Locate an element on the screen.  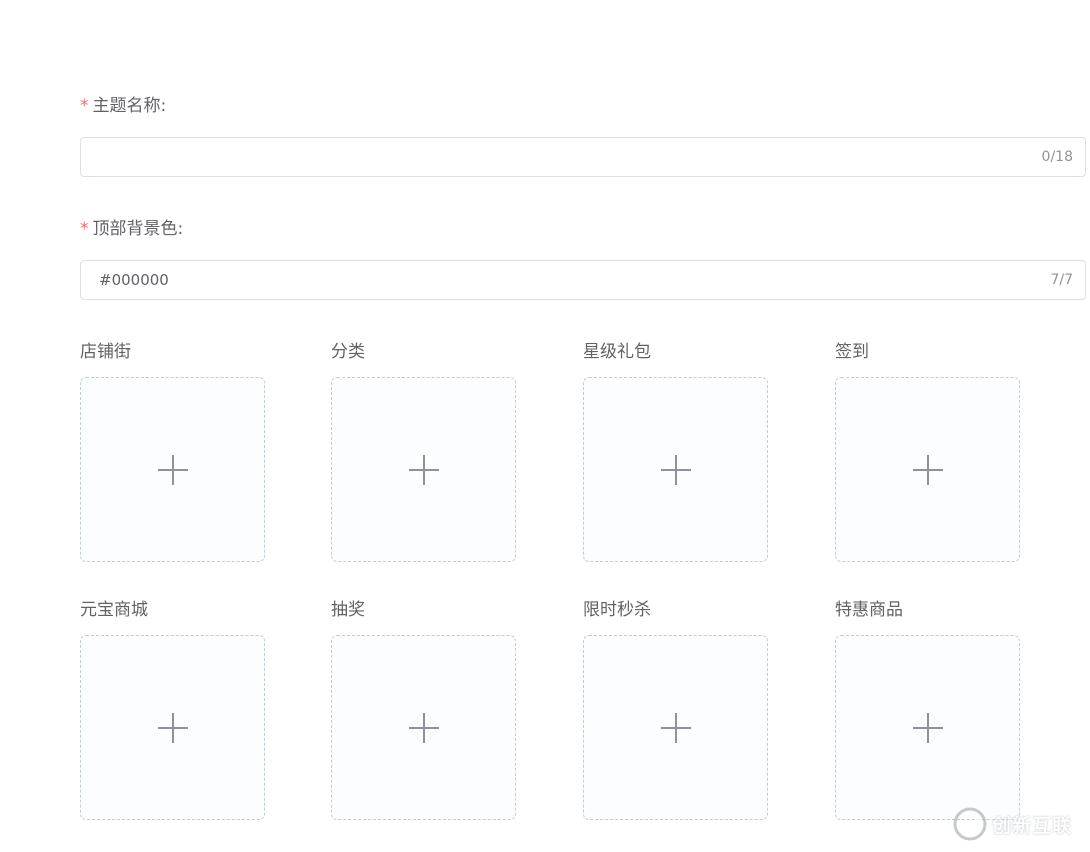
upload-label: 签到 is located at coordinates (852, 352).